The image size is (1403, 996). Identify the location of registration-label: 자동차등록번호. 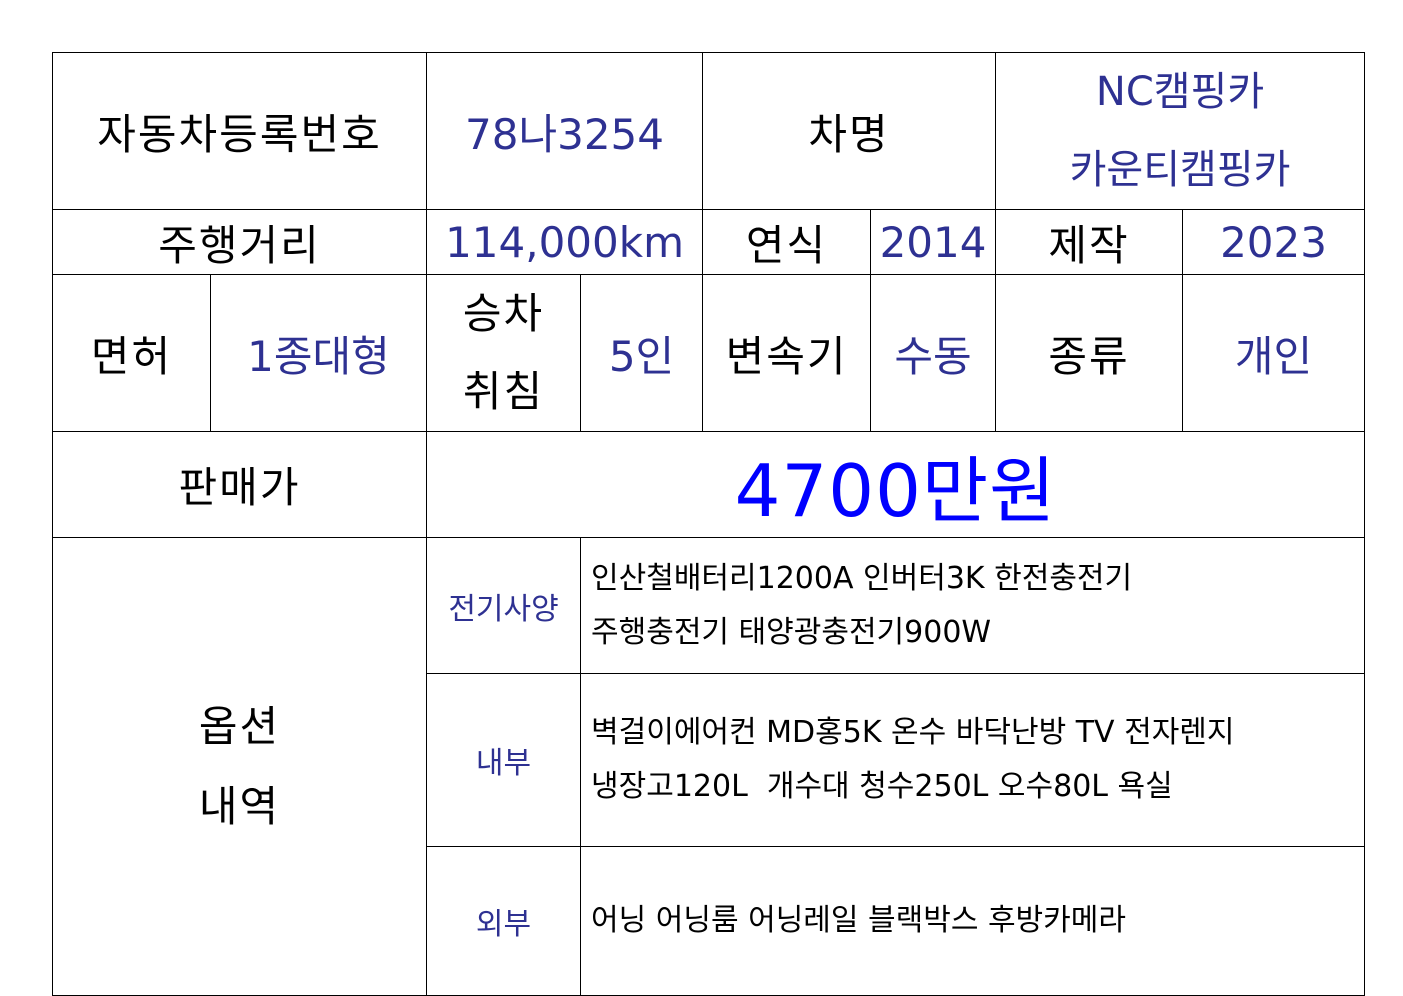
(239, 131).